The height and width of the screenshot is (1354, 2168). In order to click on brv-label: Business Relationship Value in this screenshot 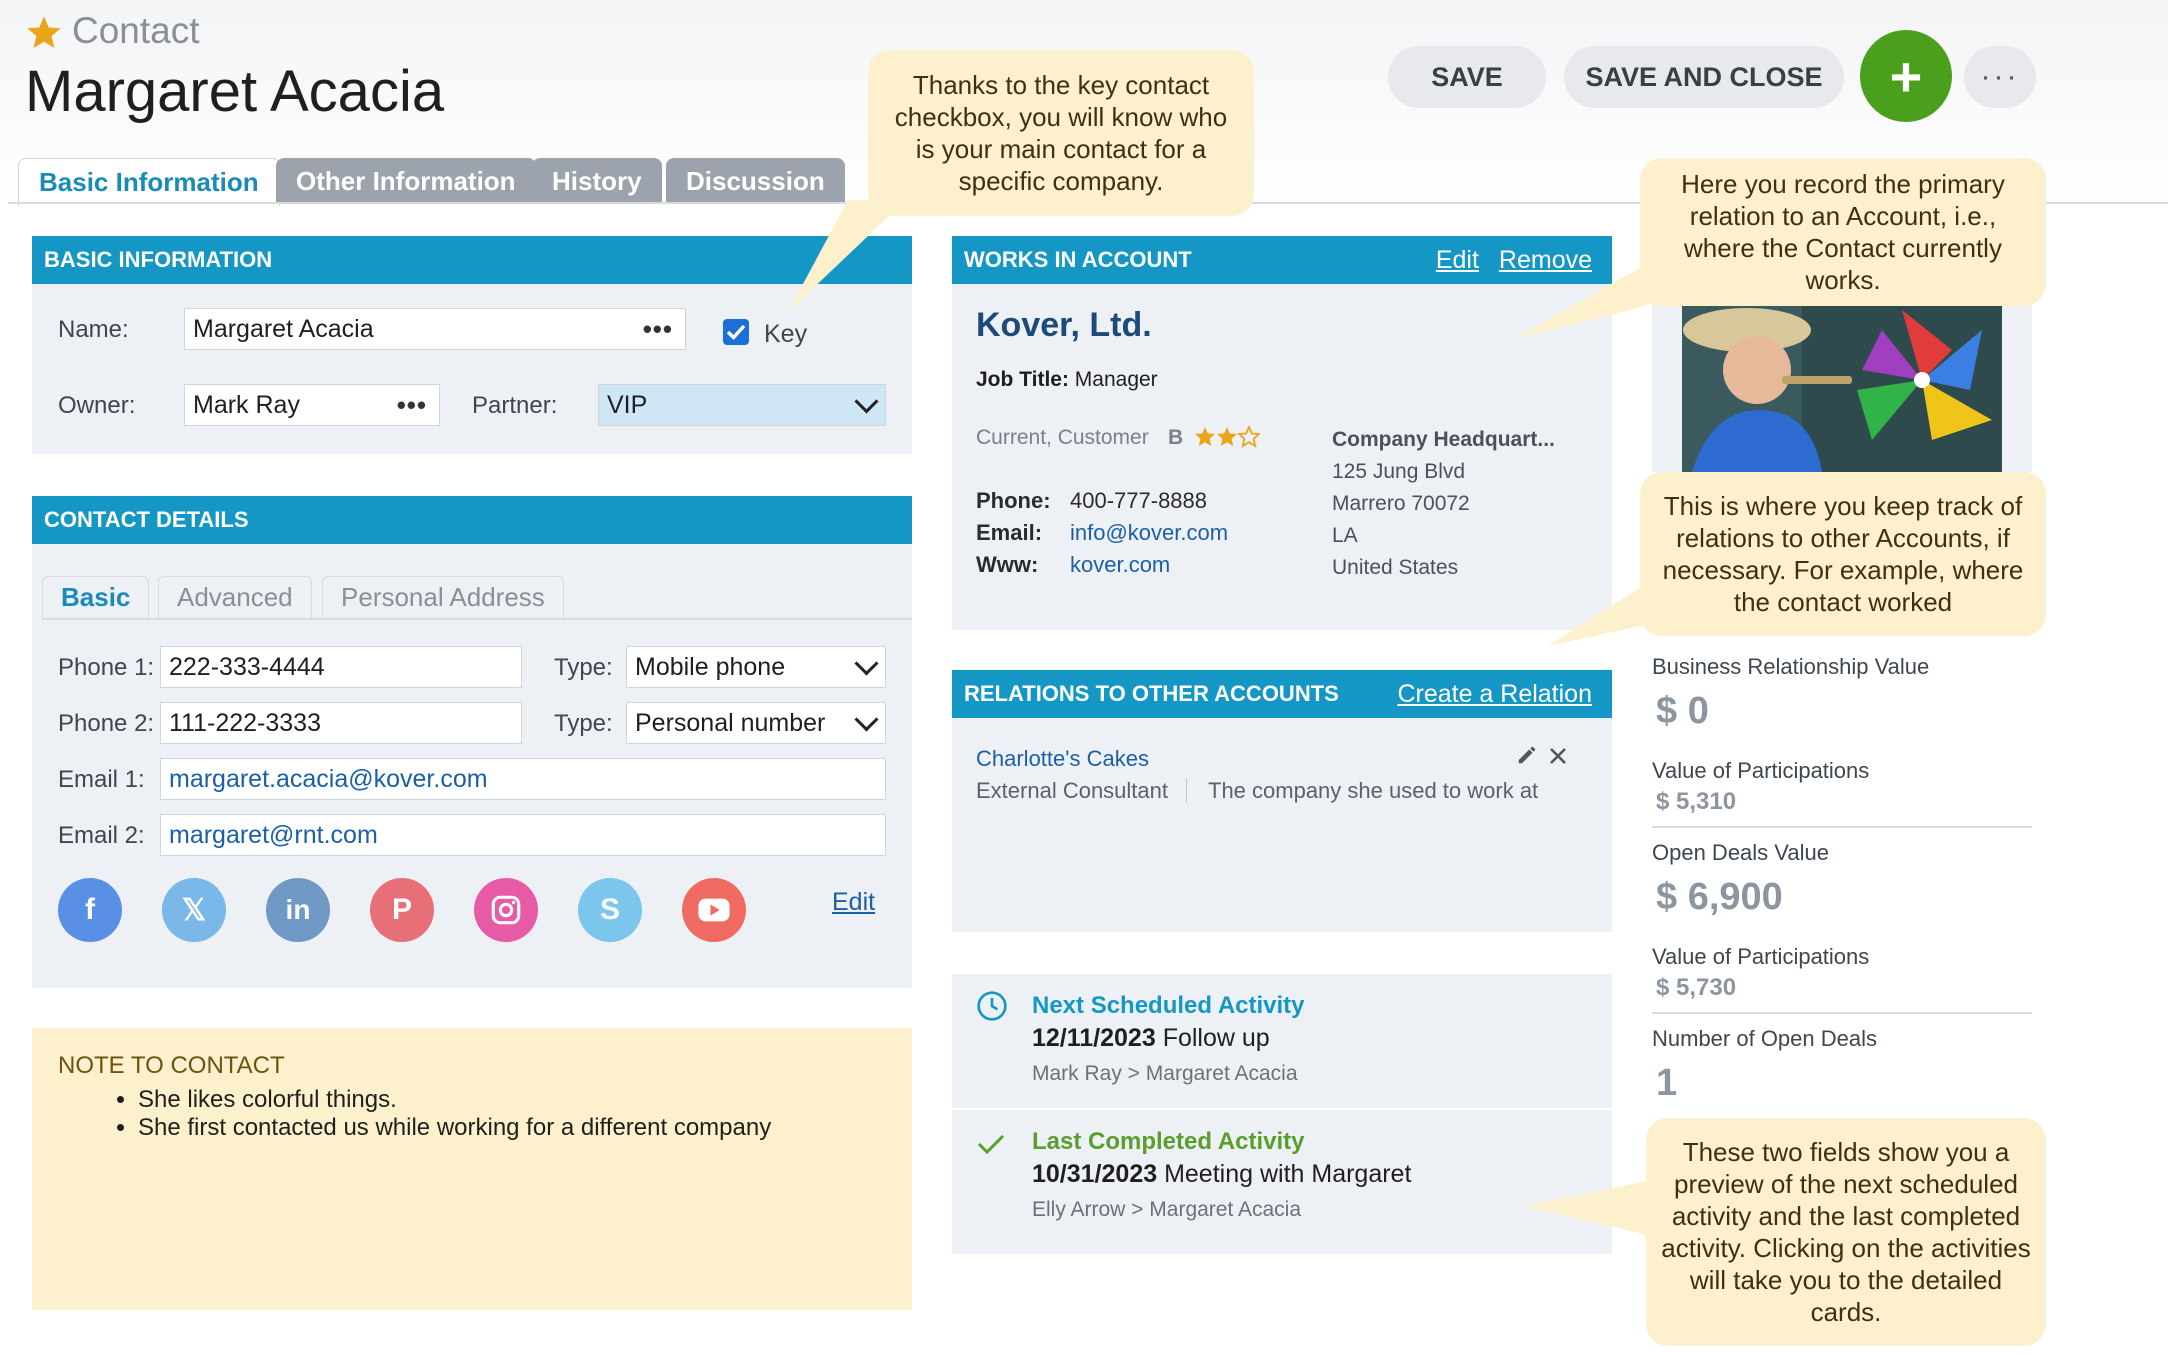, I will do `click(1791, 666)`.